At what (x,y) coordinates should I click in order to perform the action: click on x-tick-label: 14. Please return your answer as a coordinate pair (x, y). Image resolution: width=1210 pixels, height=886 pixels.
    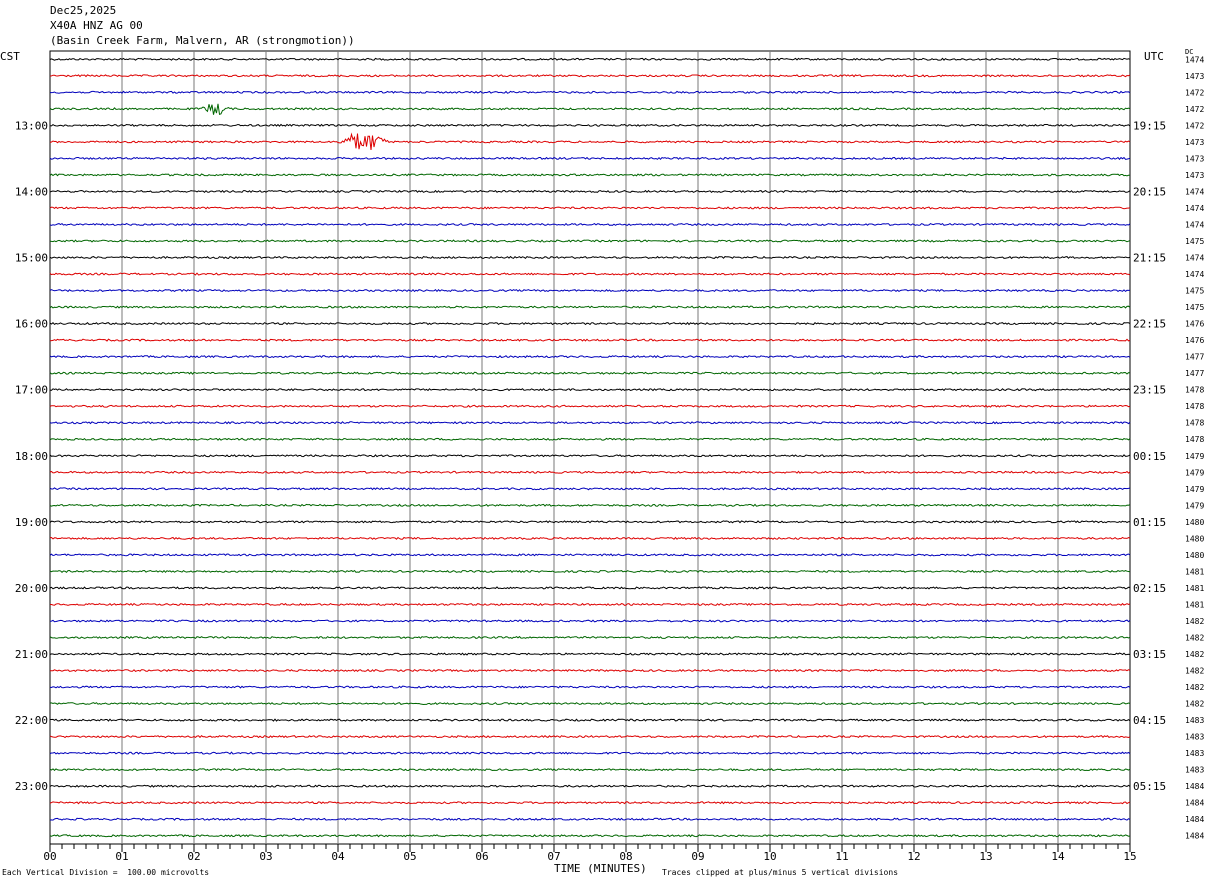
    Looking at the image, I should click on (1058, 856).